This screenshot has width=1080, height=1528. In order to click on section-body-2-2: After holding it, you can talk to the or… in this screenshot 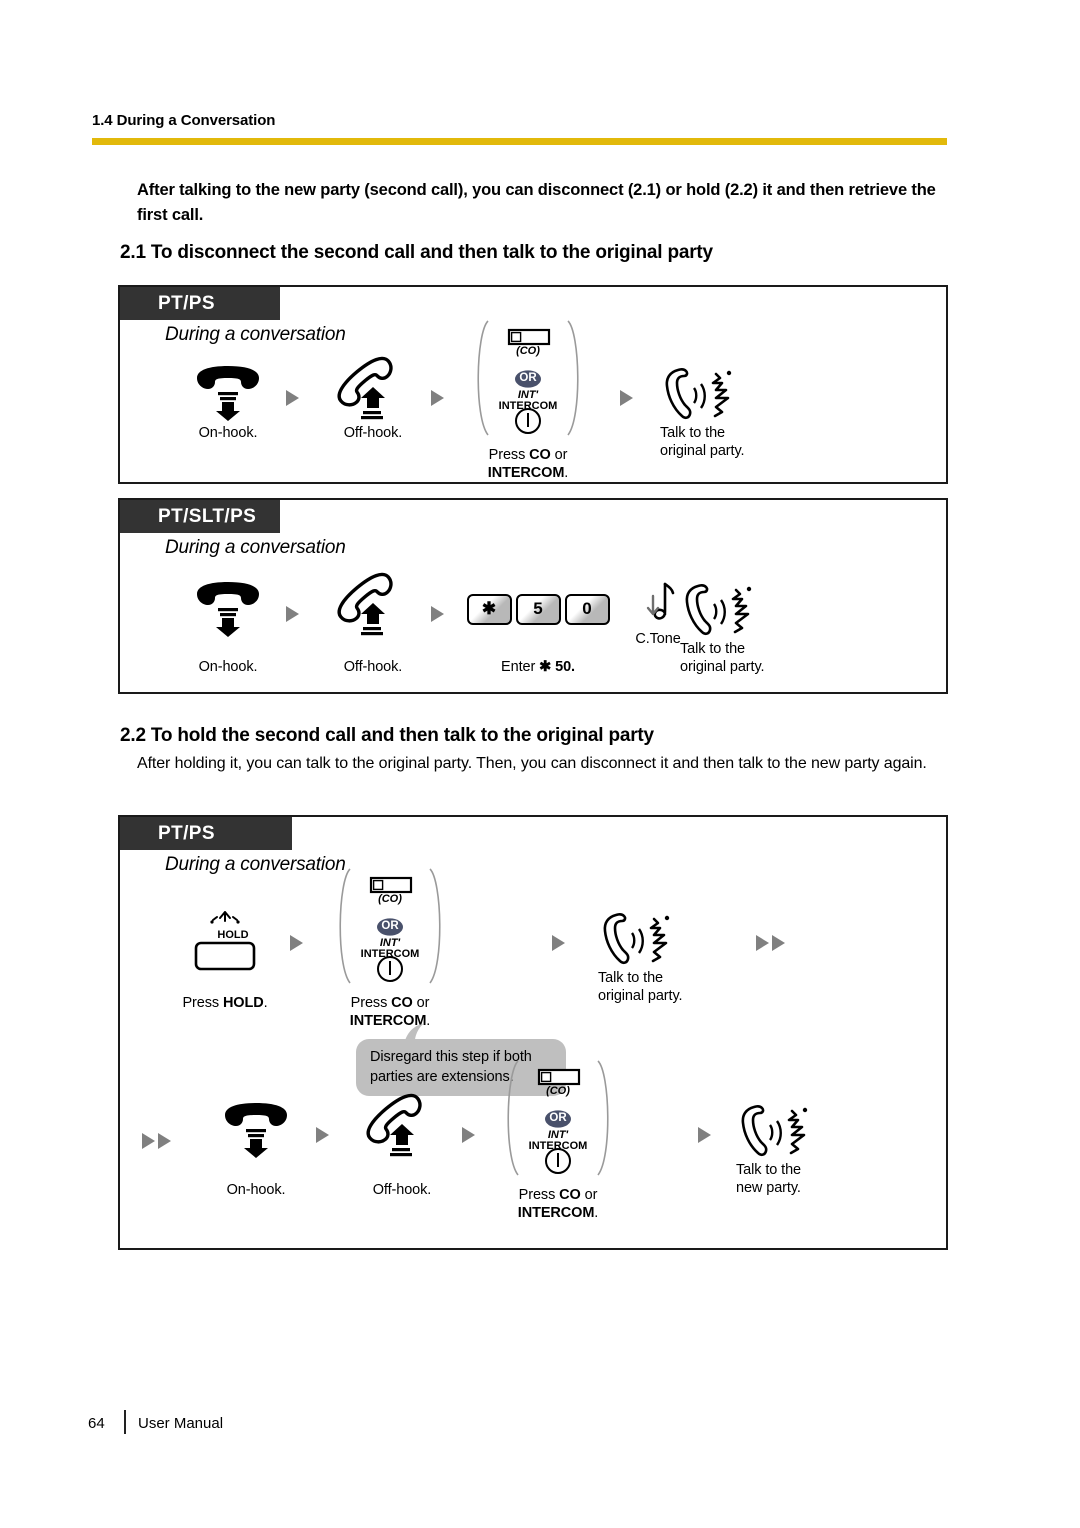, I will do `click(532, 763)`.